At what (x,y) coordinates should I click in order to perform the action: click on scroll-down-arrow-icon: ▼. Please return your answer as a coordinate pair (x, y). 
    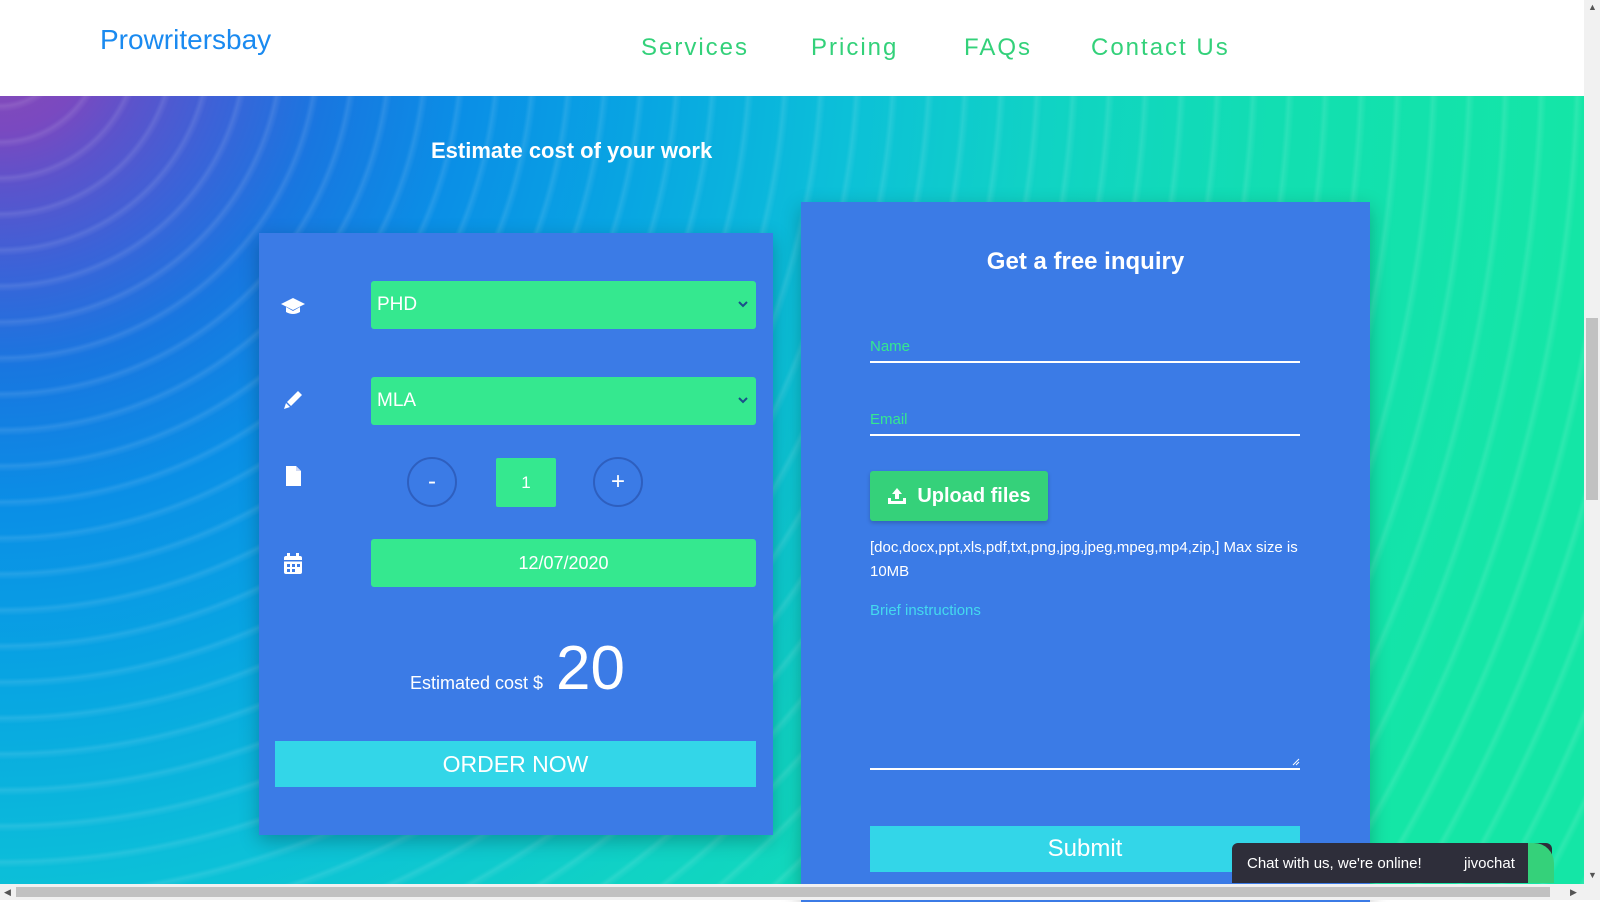
    Looking at the image, I should click on (1592, 875).